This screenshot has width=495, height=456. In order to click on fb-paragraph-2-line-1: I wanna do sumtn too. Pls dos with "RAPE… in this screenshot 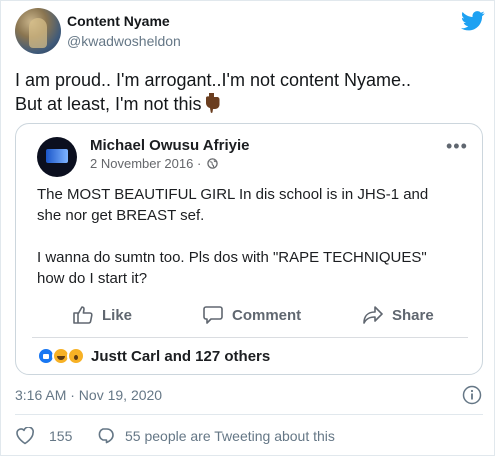, I will do `click(232, 257)`.